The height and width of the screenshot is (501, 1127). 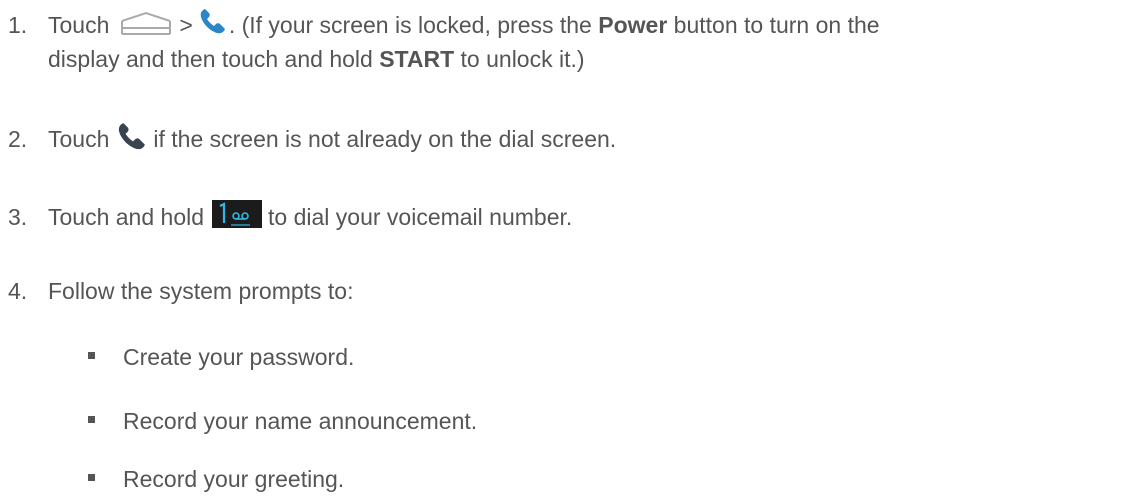 I want to click on bullet-text: Record your name announcement., so click(x=300, y=421).